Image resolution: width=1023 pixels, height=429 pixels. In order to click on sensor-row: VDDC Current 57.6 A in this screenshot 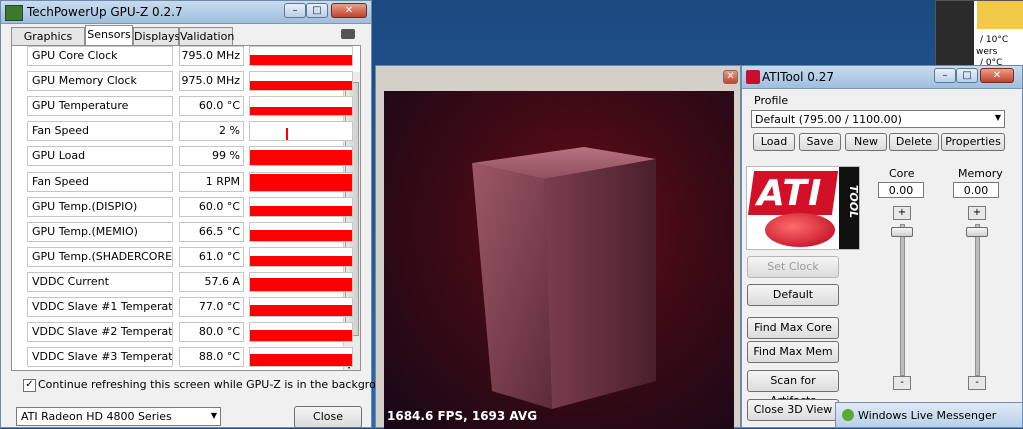, I will do `click(184, 282)`.